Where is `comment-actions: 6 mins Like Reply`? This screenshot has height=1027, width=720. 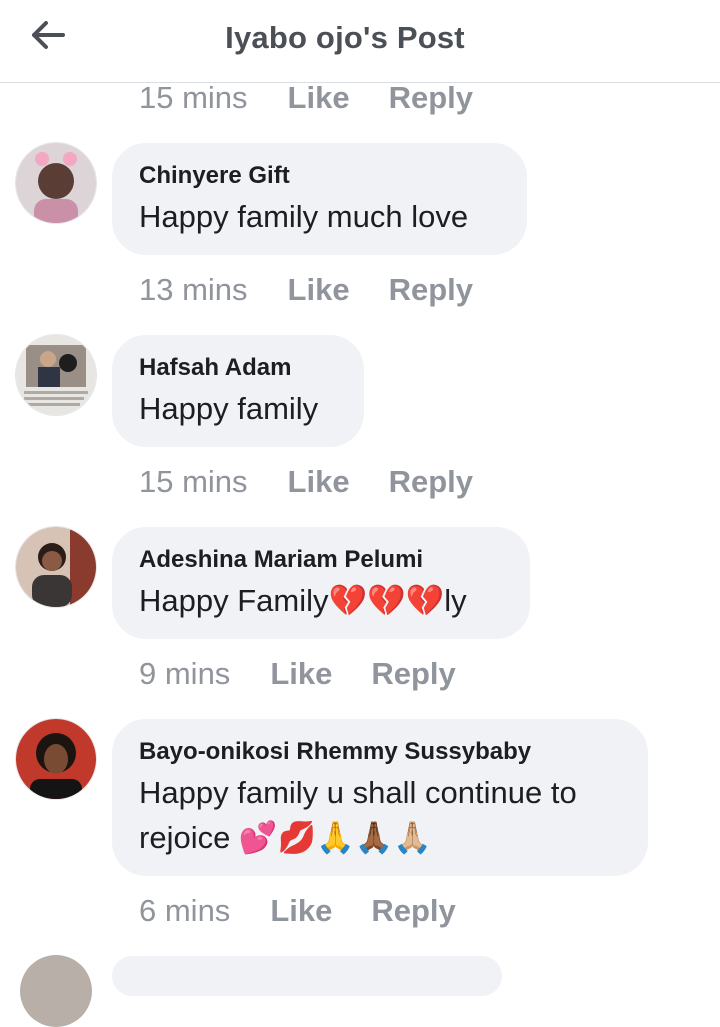 comment-actions: 6 mins Like Reply is located at coordinates (297, 911).